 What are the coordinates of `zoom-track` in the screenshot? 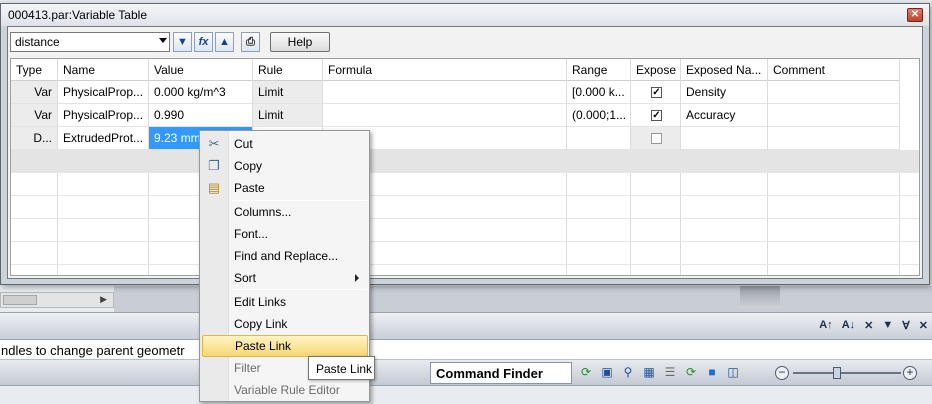 It's located at (847, 373).